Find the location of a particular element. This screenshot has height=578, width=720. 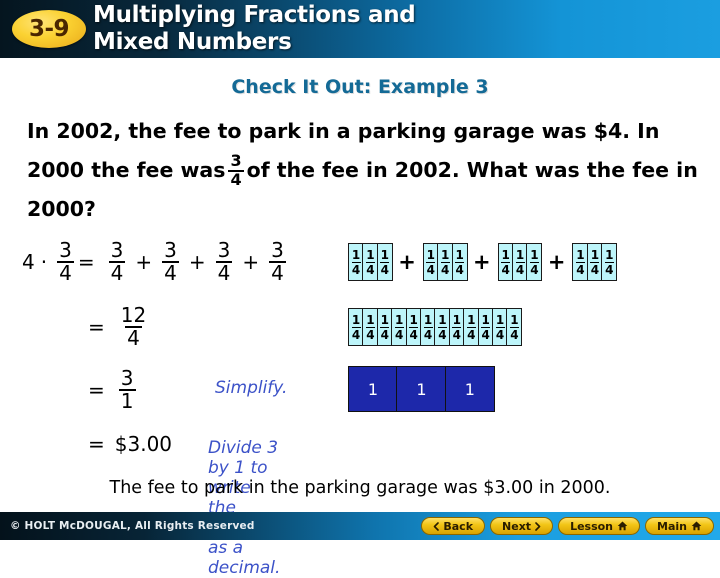

fraction-numerator: 12 is located at coordinates (133, 315).